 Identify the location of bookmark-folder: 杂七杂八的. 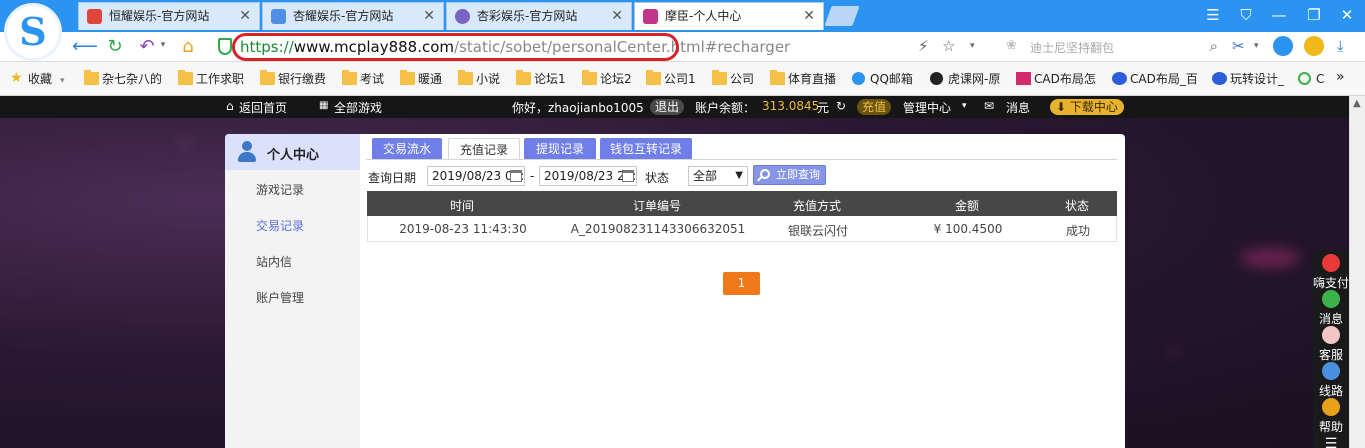
(123, 78).